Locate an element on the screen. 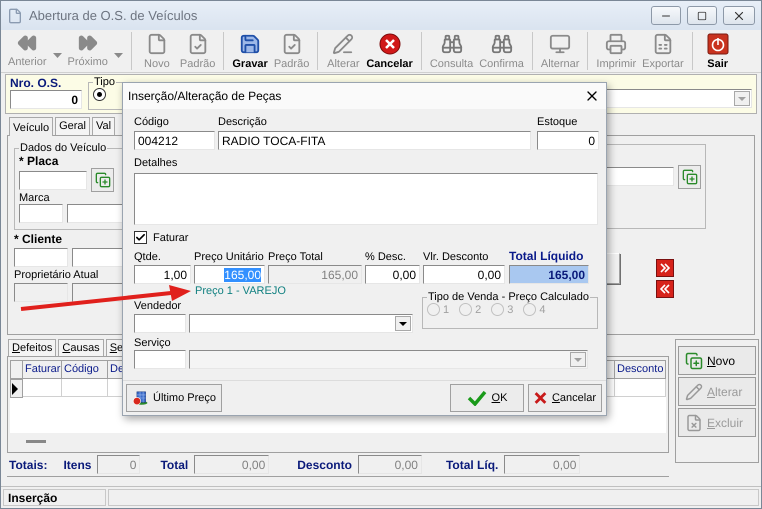  client-code-field is located at coordinates (41, 257).